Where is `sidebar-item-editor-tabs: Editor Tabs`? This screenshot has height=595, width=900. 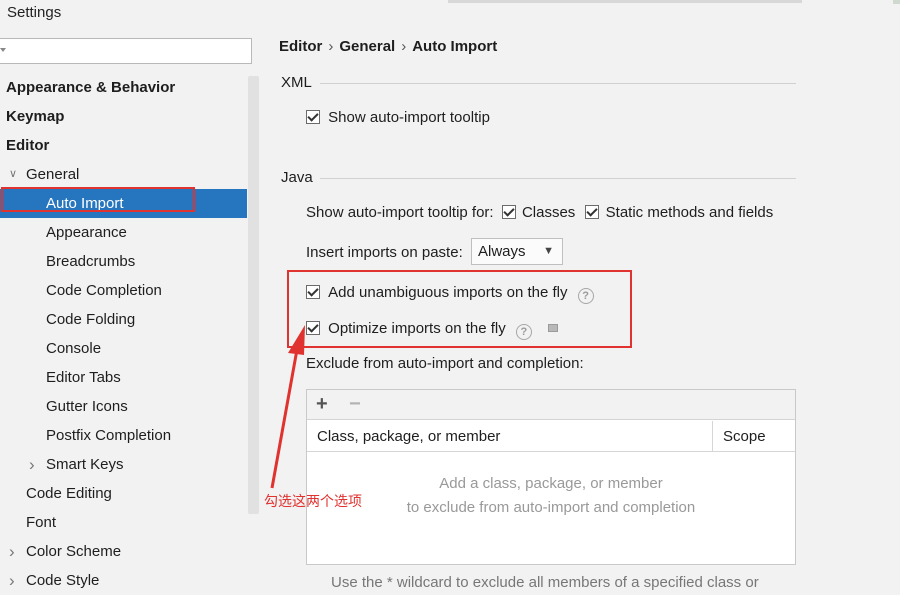
sidebar-item-editor-tabs: Editor Tabs is located at coordinates (123, 377).